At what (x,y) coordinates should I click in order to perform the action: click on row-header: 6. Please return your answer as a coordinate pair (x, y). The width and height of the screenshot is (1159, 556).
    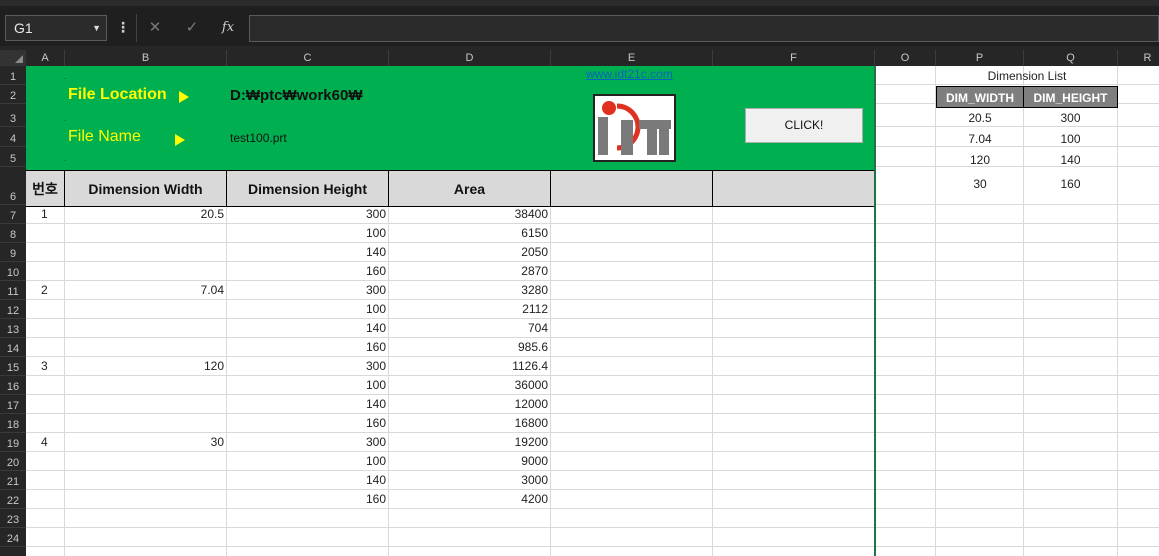
    Looking at the image, I should click on (13, 186).